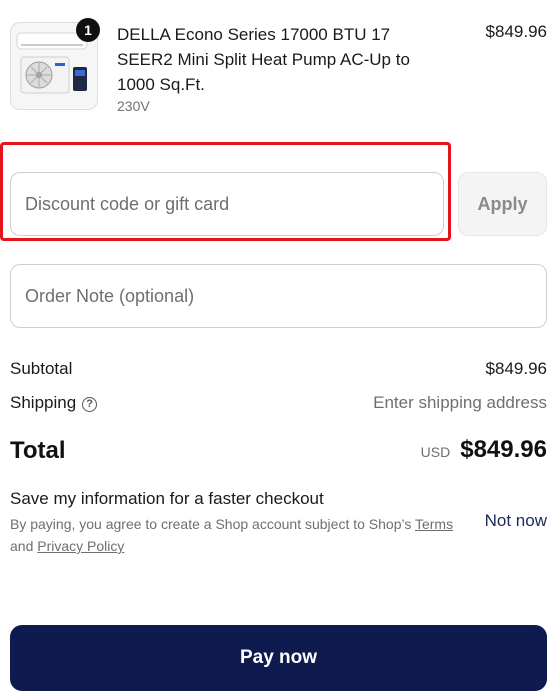 Image resolution: width=560 pixels, height=700 pixels. Describe the element at coordinates (43, 402) in the screenshot. I see `shipping-label: Shipping` at that location.